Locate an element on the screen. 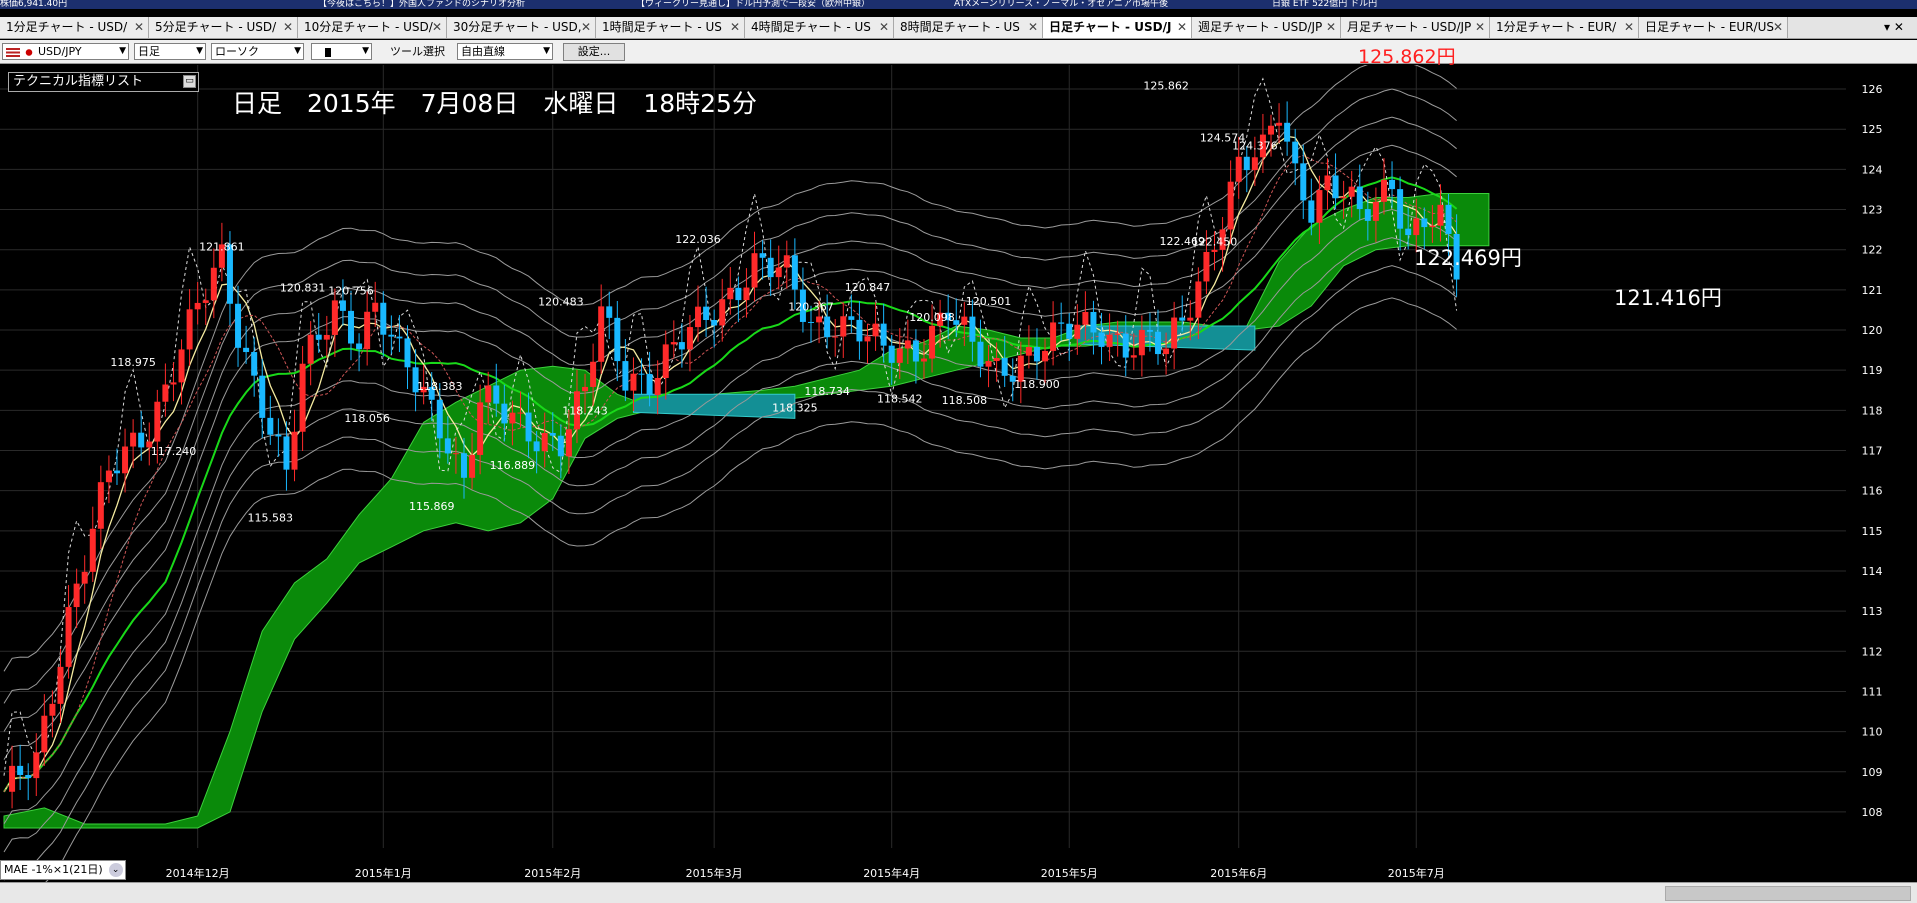  price-extreme-label: 120.367 is located at coordinates (811, 306).